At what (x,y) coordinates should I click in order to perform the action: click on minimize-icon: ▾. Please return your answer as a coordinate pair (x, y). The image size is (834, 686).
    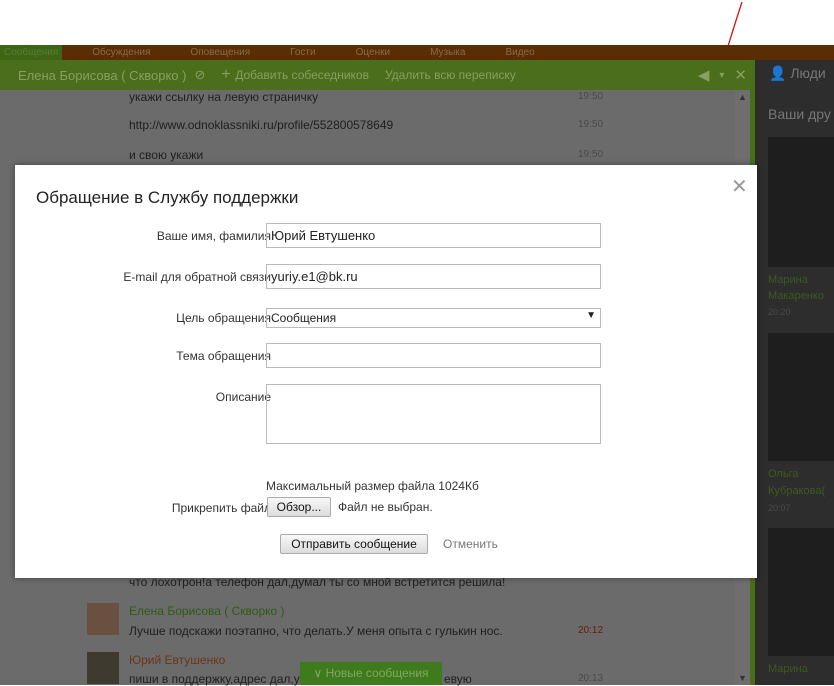
    Looking at the image, I should click on (721, 76).